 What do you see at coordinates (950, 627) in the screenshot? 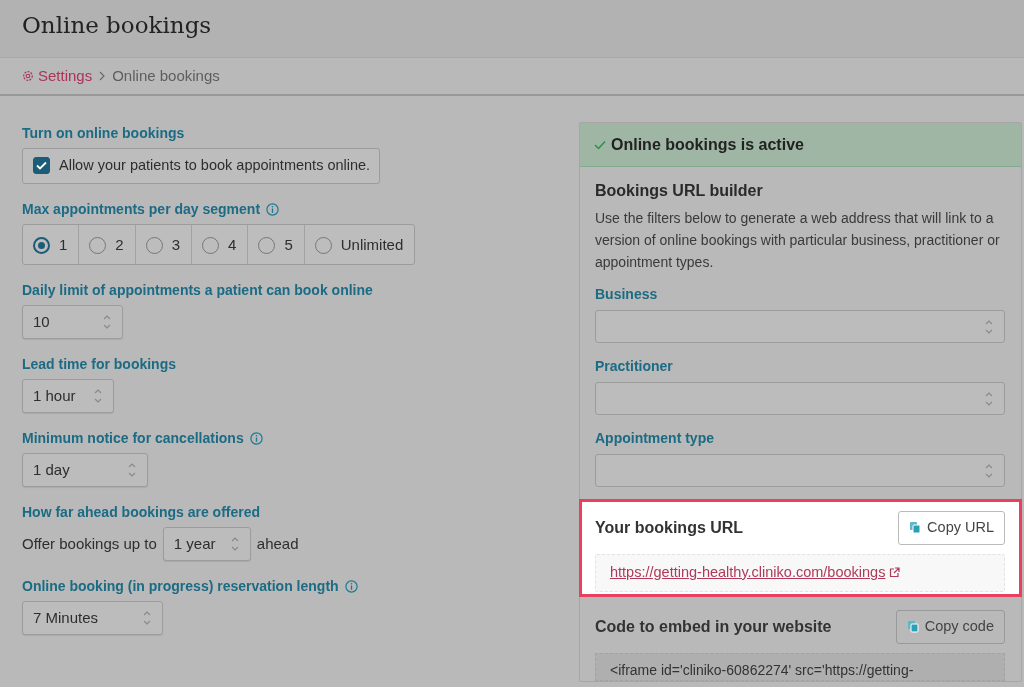
I see `copy-button: Copy code` at bounding box center [950, 627].